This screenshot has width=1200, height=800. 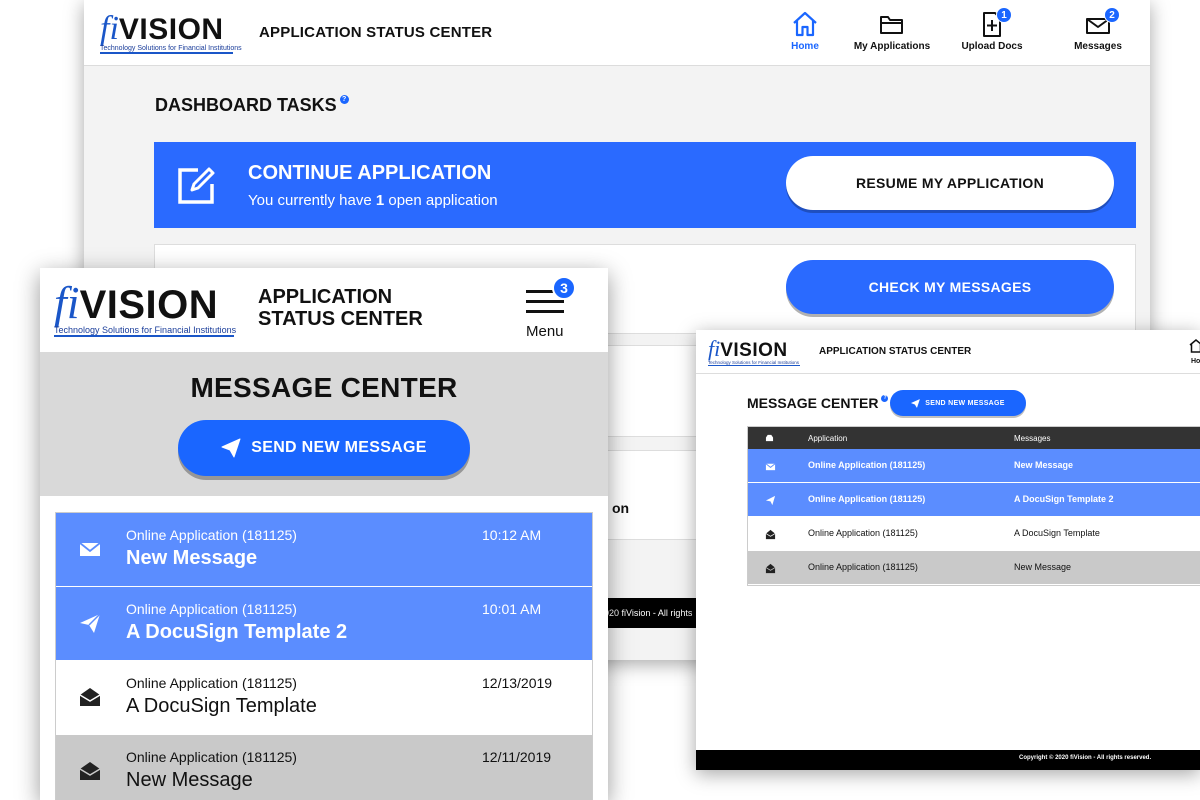 What do you see at coordinates (950, 183) in the screenshot?
I see `resume-application-button: RESUME MY APPLICATION` at bounding box center [950, 183].